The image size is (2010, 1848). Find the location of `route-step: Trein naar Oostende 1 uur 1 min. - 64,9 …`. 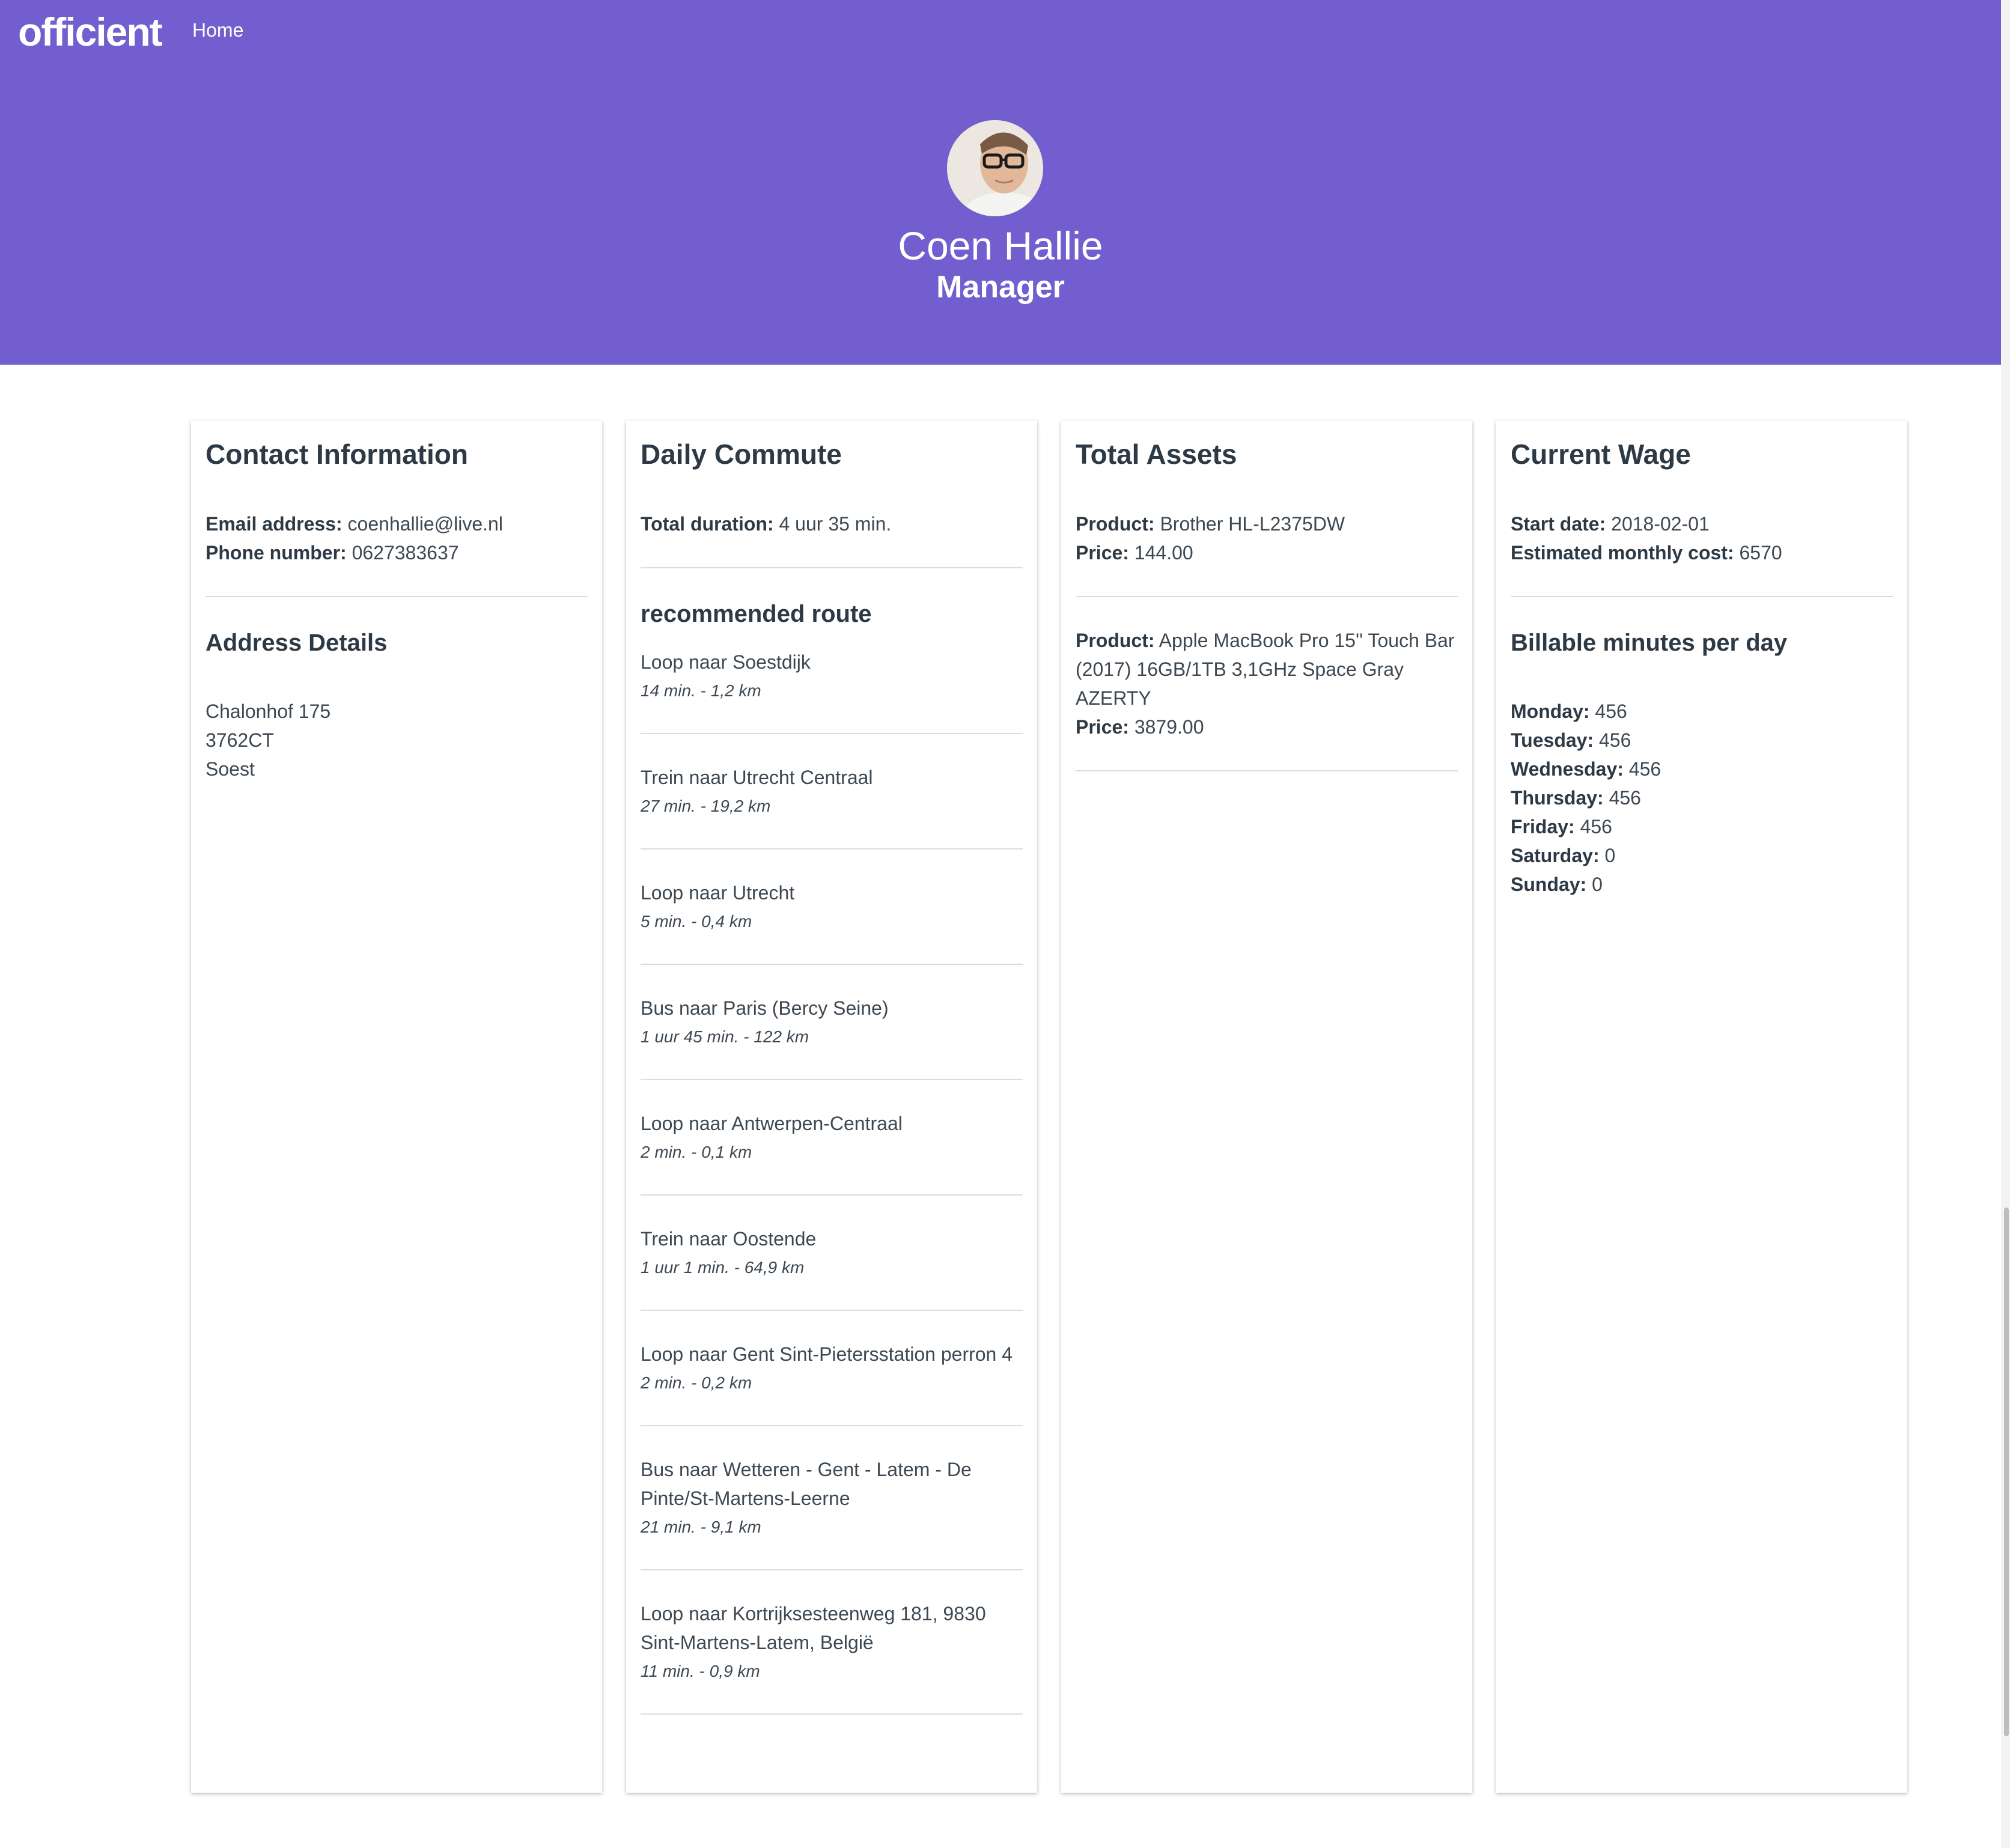

route-step: Trein naar Oostende 1 uur 1 min. - 64,9 … is located at coordinates (832, 1253).